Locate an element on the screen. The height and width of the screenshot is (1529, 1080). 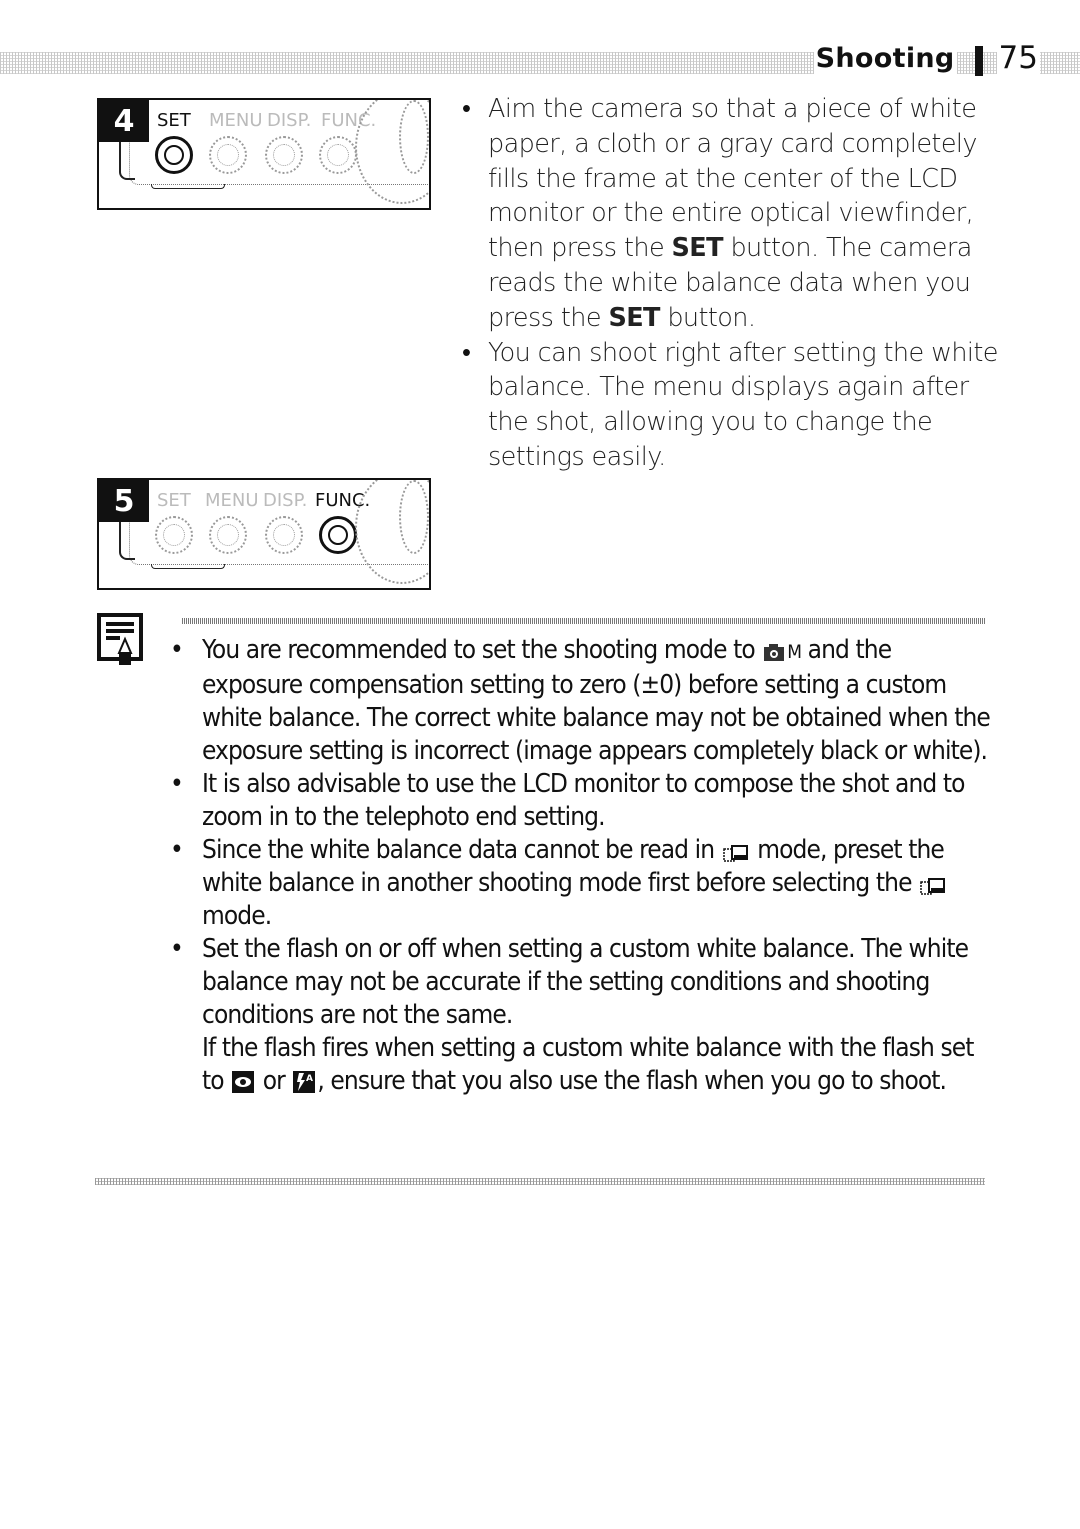
step-5-diagram: 5 SET MENU DISP. FUNC. is located at coordinates (264, 534).